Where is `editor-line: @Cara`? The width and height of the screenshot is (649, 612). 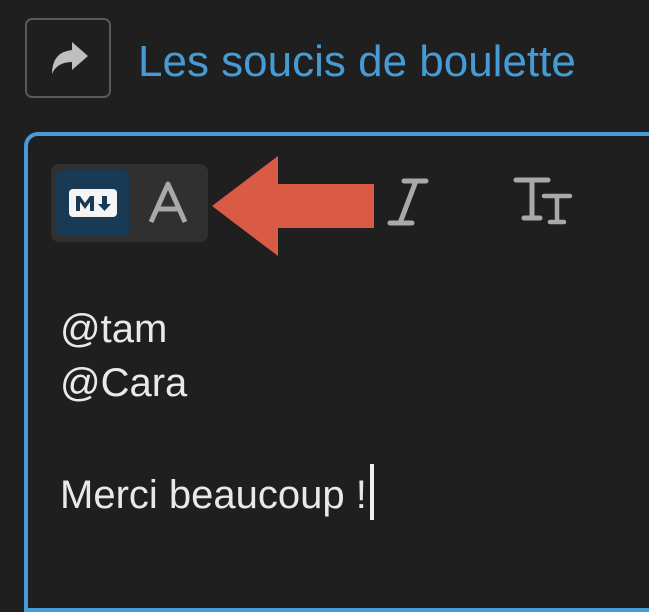
editor-line: @Cara is located at coordinates (124, 383).